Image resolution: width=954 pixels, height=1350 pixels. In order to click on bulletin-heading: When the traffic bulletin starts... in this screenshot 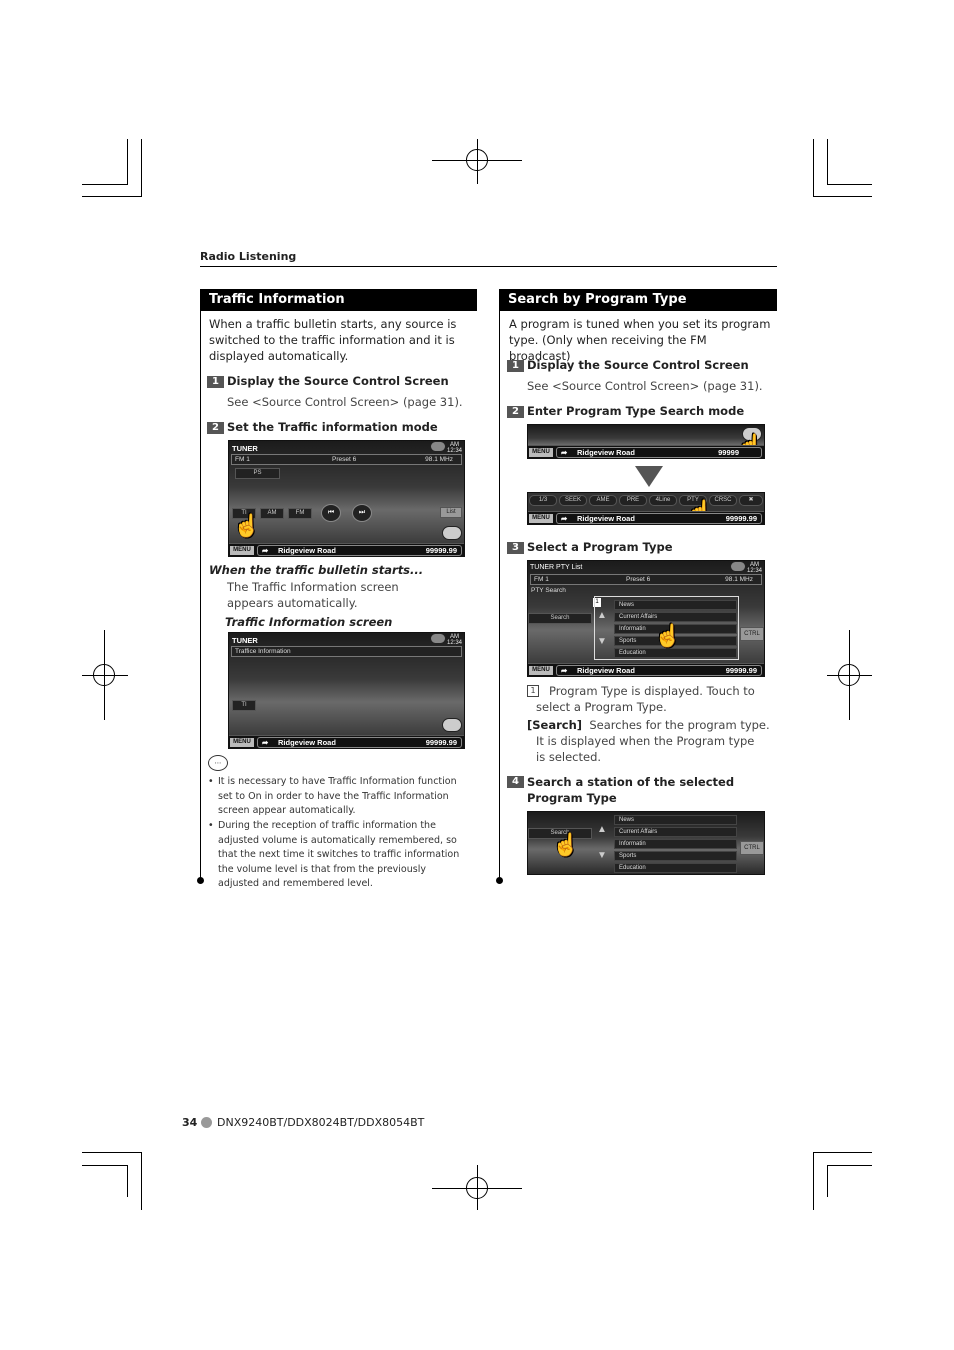, I will do `click(316, 570)`.